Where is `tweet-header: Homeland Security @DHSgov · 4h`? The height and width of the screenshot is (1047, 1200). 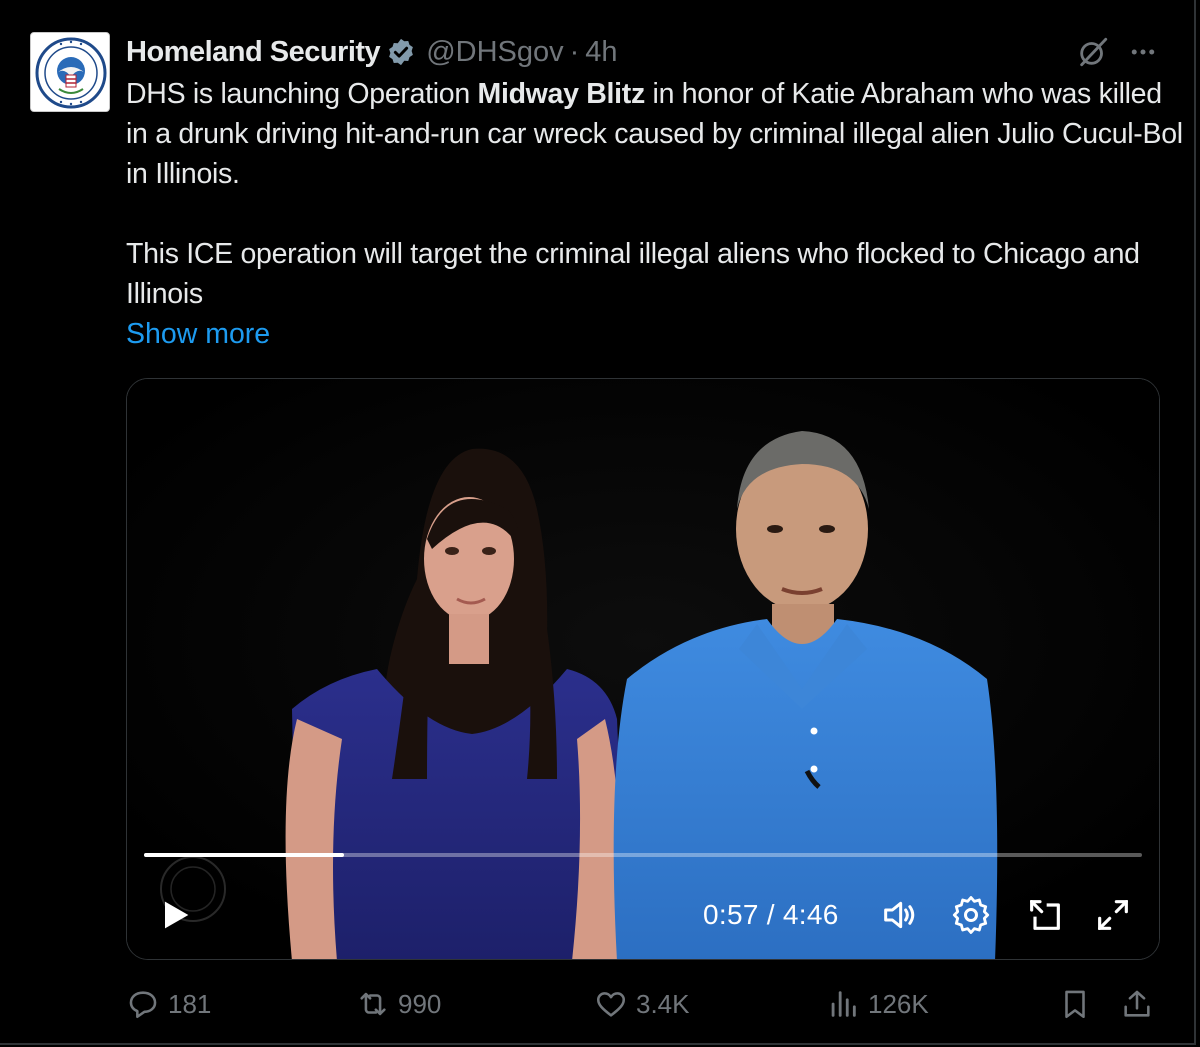
tweet-header: Homeland Security @DHSgov · 4h is located at coordinates (372, 52).